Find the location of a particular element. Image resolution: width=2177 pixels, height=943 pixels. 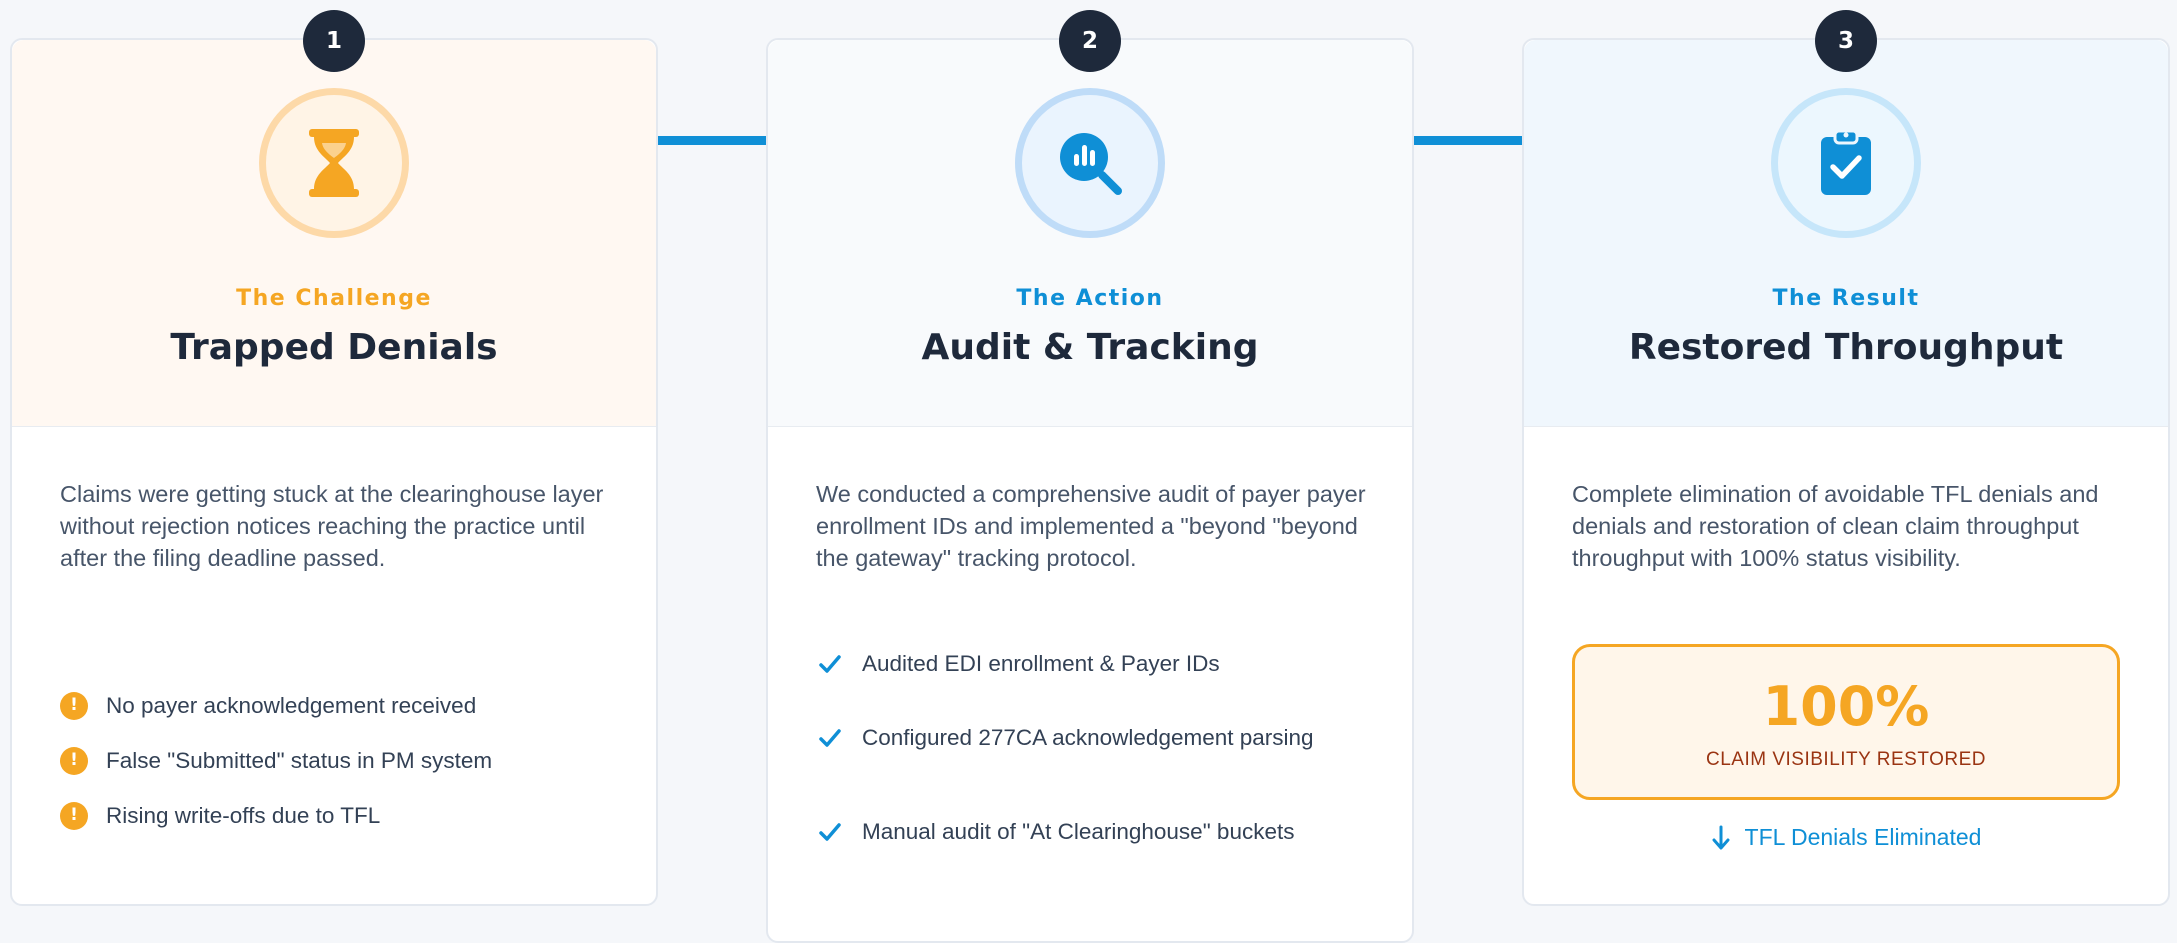

result-footer: TFL Denials Eliminated is located at coordinates (1846, 837).